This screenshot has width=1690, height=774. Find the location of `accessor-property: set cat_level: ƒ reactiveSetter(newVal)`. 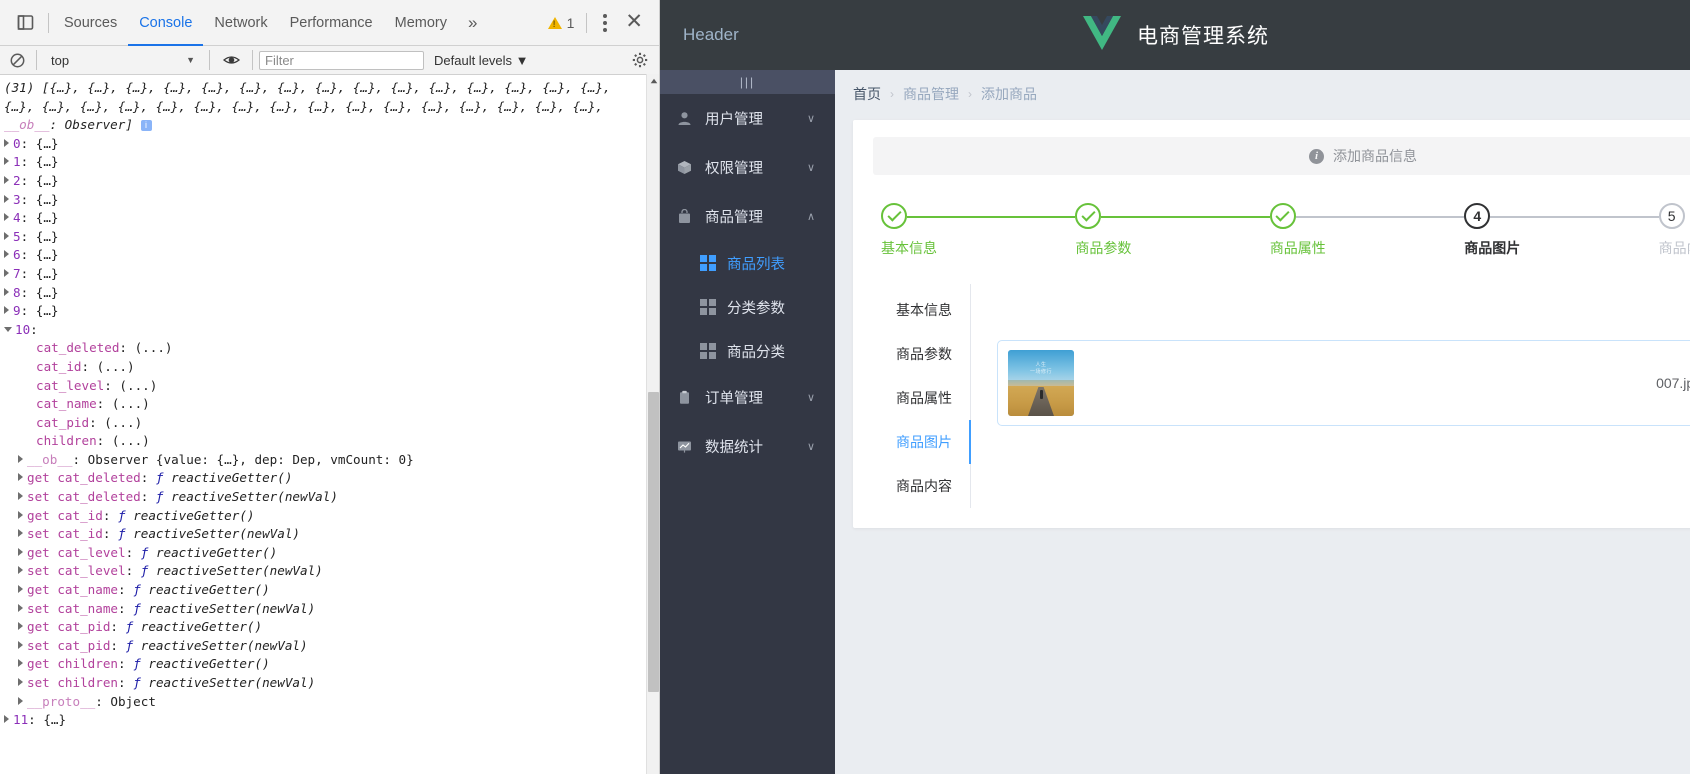

accessor-property: set cat_level: ƒ reactiveSetter(newVal) is located at coordinates (329, 571).